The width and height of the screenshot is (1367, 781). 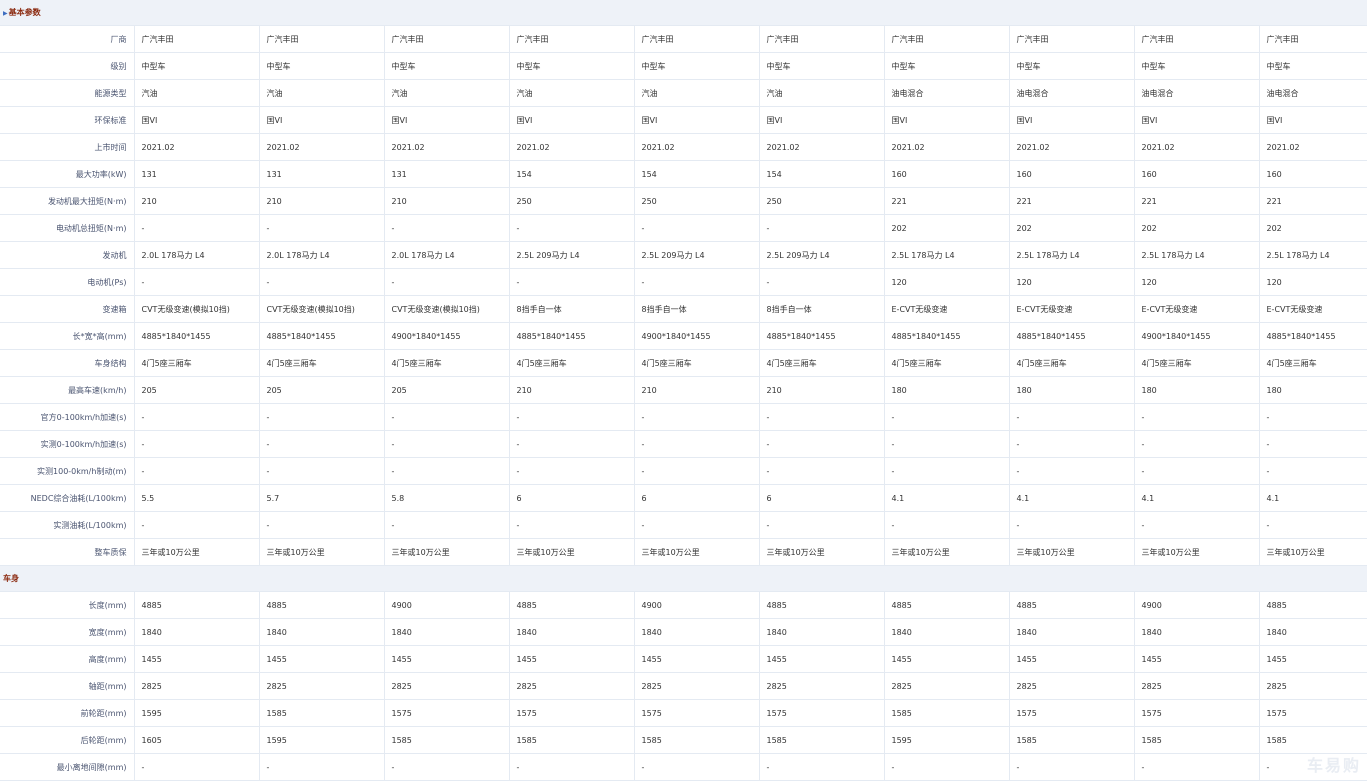 I want to click on row-label: 高度(mm), so click(x=67, y=659).